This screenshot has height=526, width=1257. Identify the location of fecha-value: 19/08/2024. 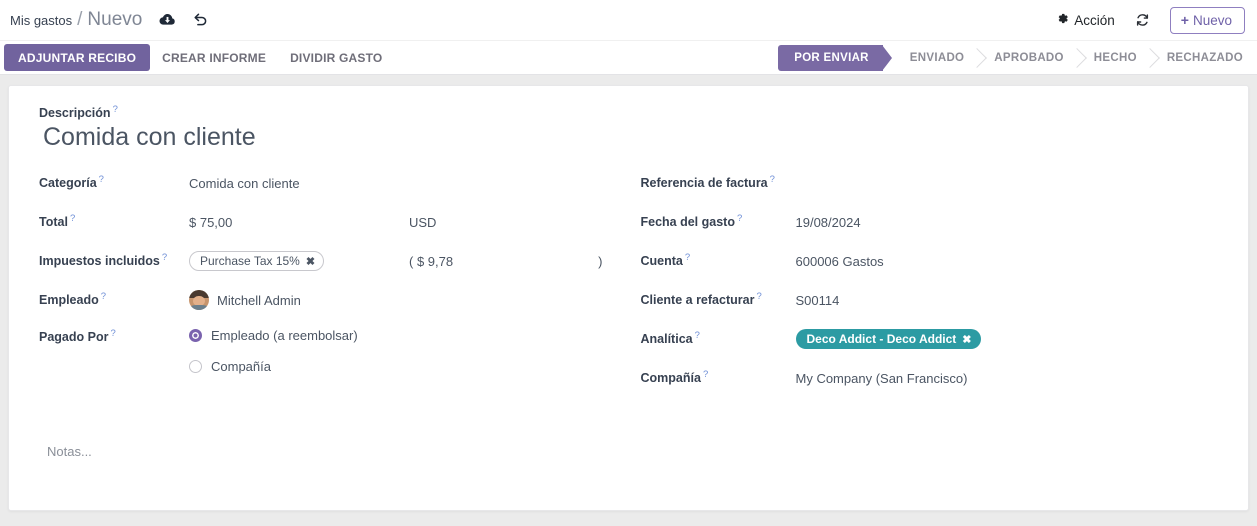
(1007, 221).